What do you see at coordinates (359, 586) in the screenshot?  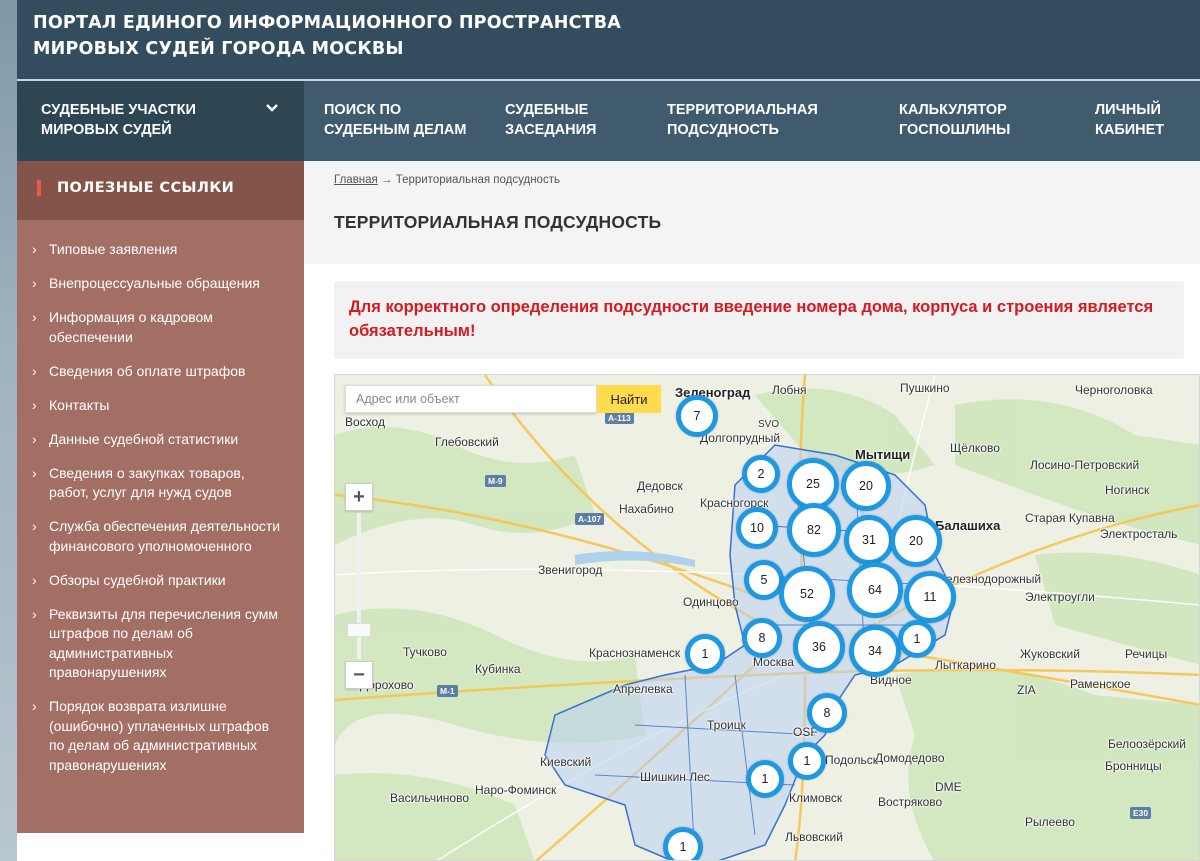 I see `zoom-track` at bounding box center [359, 586].